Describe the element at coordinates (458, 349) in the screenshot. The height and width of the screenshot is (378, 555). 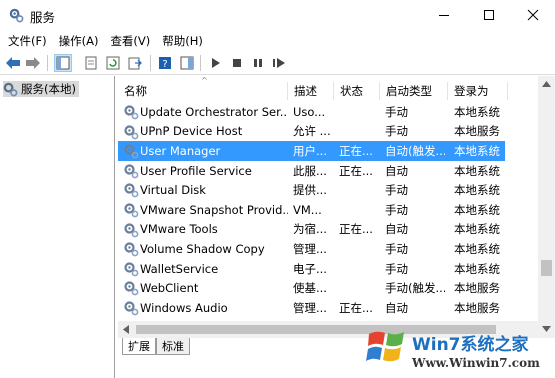
I see `watermark: Win7系统之家 Www.Winwin7.com` at that location.